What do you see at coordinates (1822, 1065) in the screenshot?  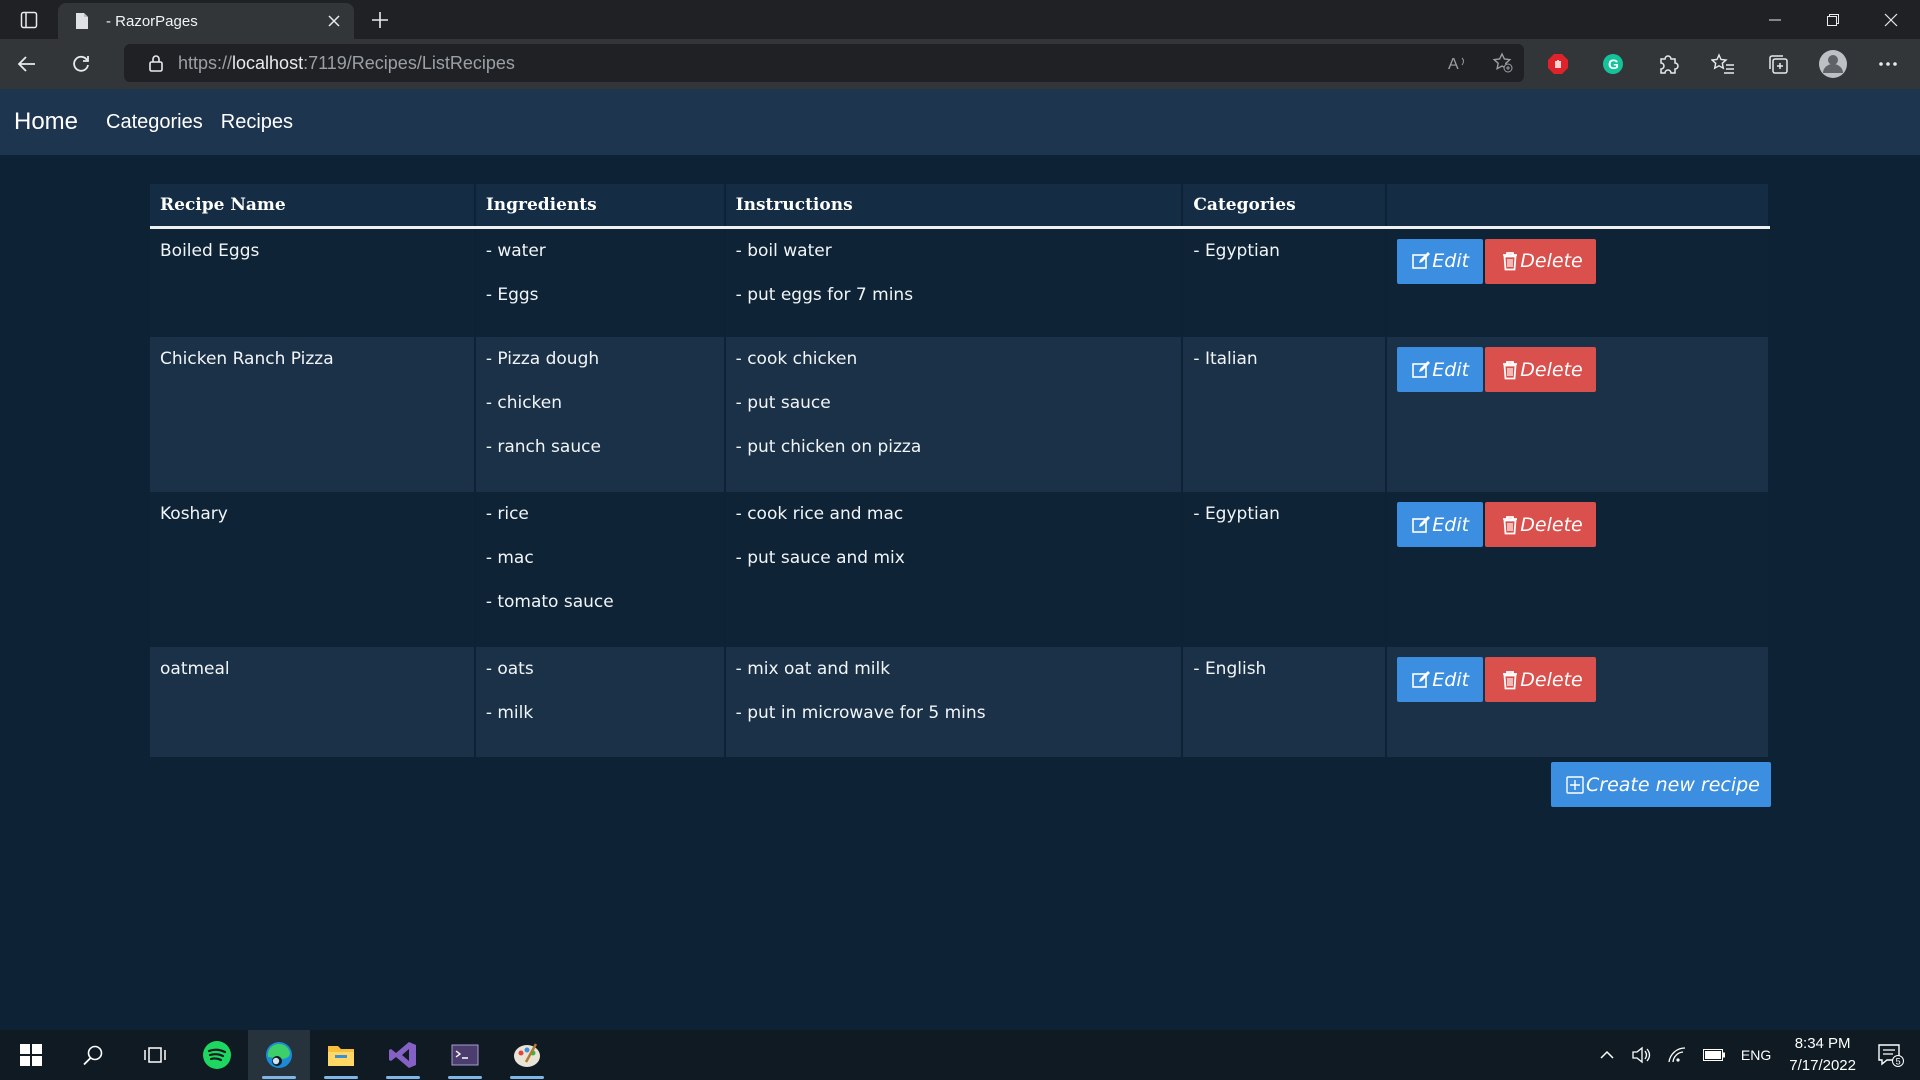 I see `clock-date: 7/17/2022` at bounding box center [1822, 1065].